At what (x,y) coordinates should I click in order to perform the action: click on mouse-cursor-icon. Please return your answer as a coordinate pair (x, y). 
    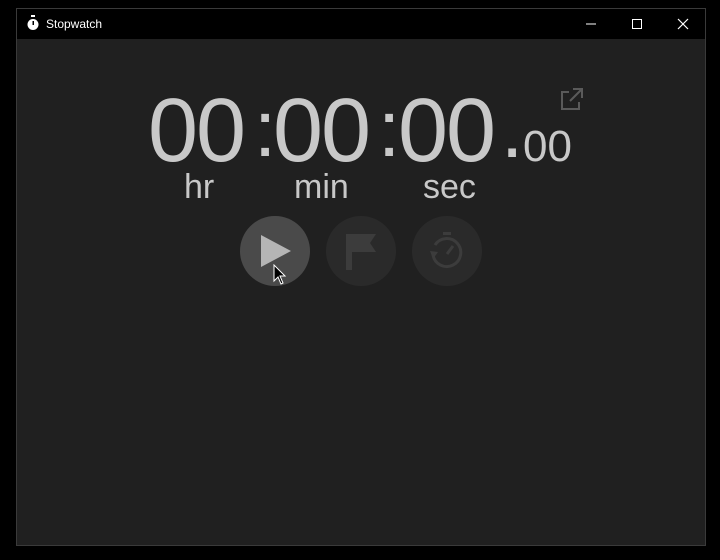
    Looking at the image, I should click on (280, 274).